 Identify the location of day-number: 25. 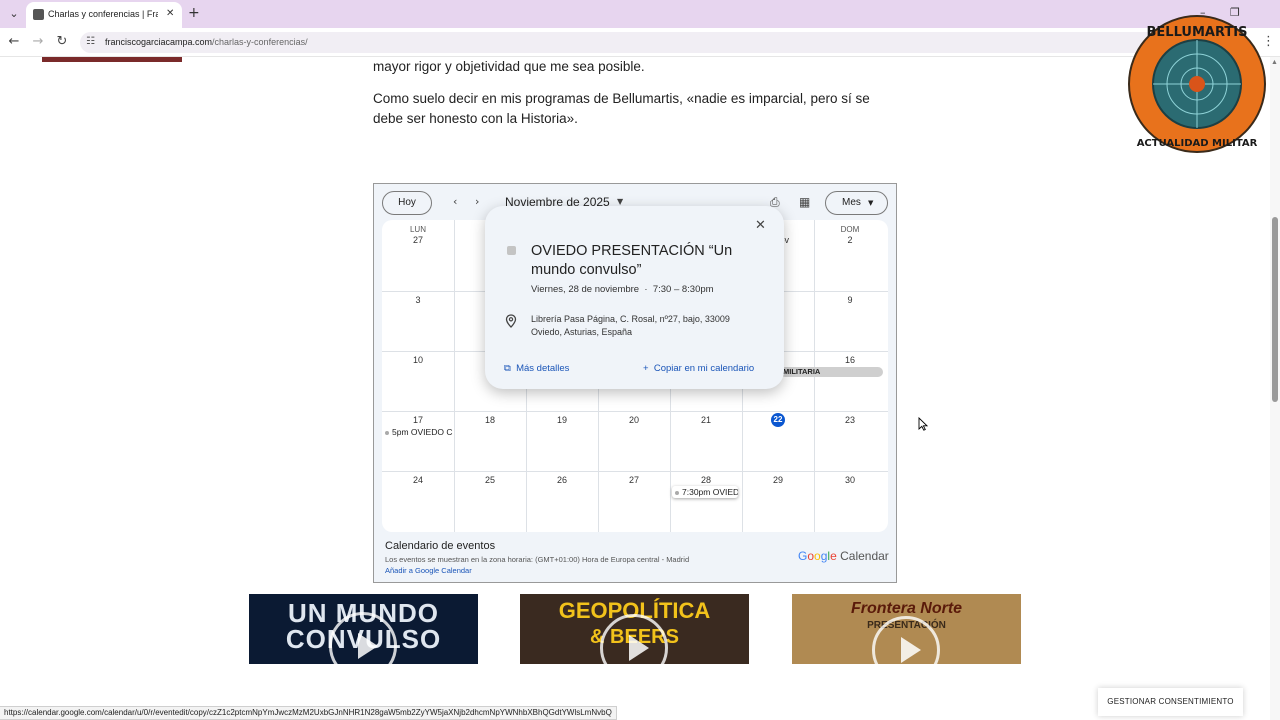
(490, 480).